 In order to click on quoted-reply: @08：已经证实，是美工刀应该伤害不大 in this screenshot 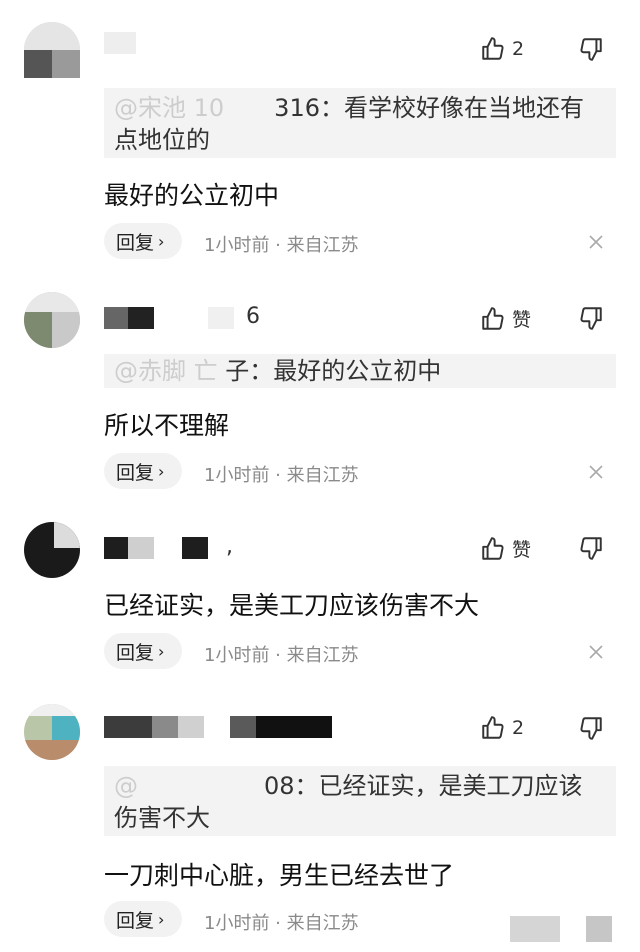, I will do `click(360, 801)`.